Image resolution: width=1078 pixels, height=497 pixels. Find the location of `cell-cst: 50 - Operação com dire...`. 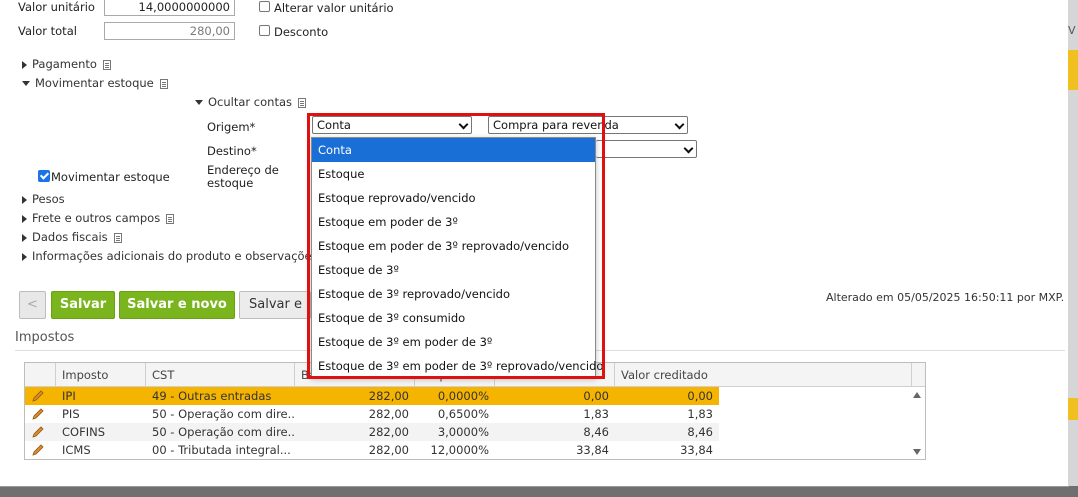

cell-cst: 50 - Operação com dire... is located at coordinates (223, 414).